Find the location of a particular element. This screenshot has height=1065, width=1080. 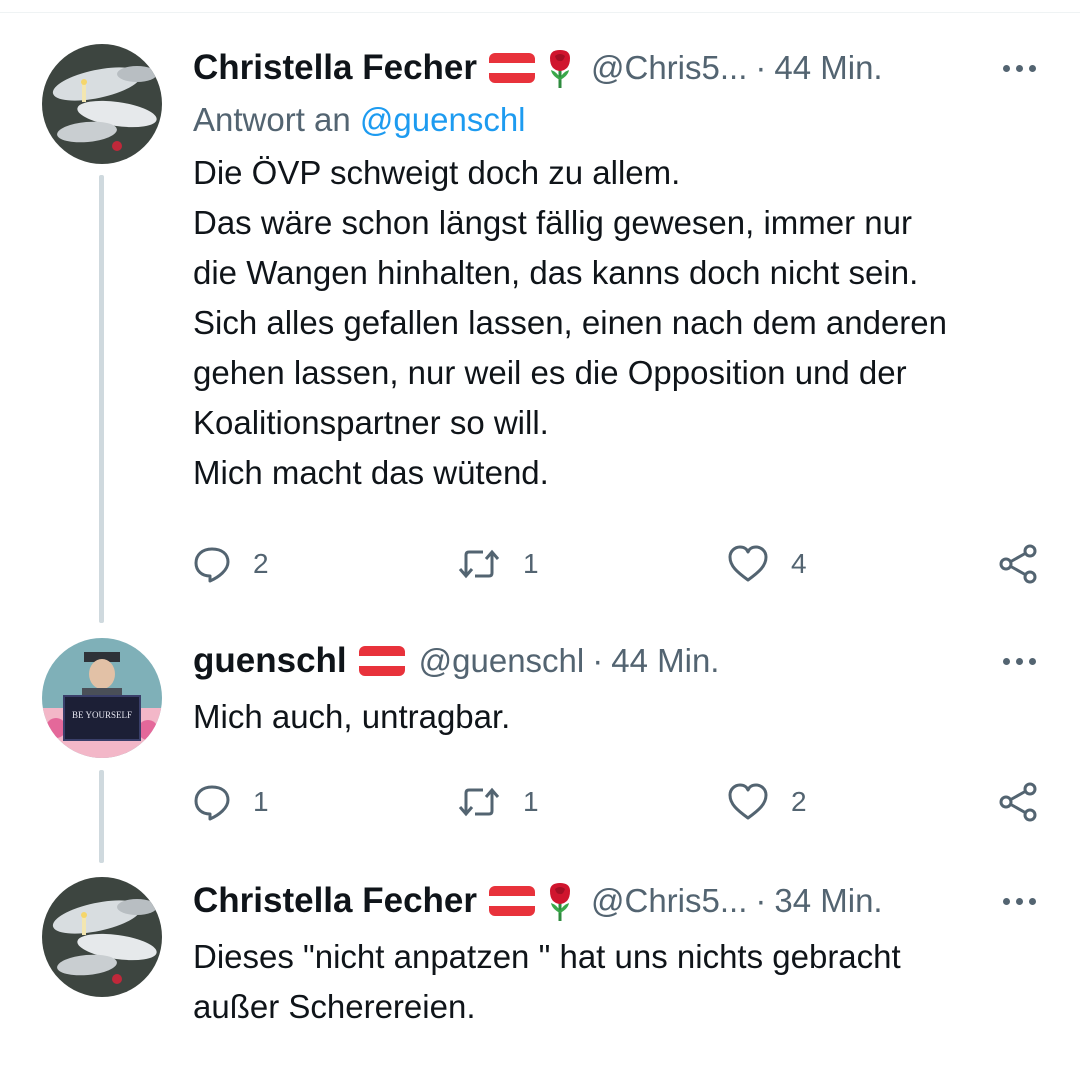

tweet-header: Christella Fecher @Chris5... · 34 Min. is located at coordinates (618, 901).